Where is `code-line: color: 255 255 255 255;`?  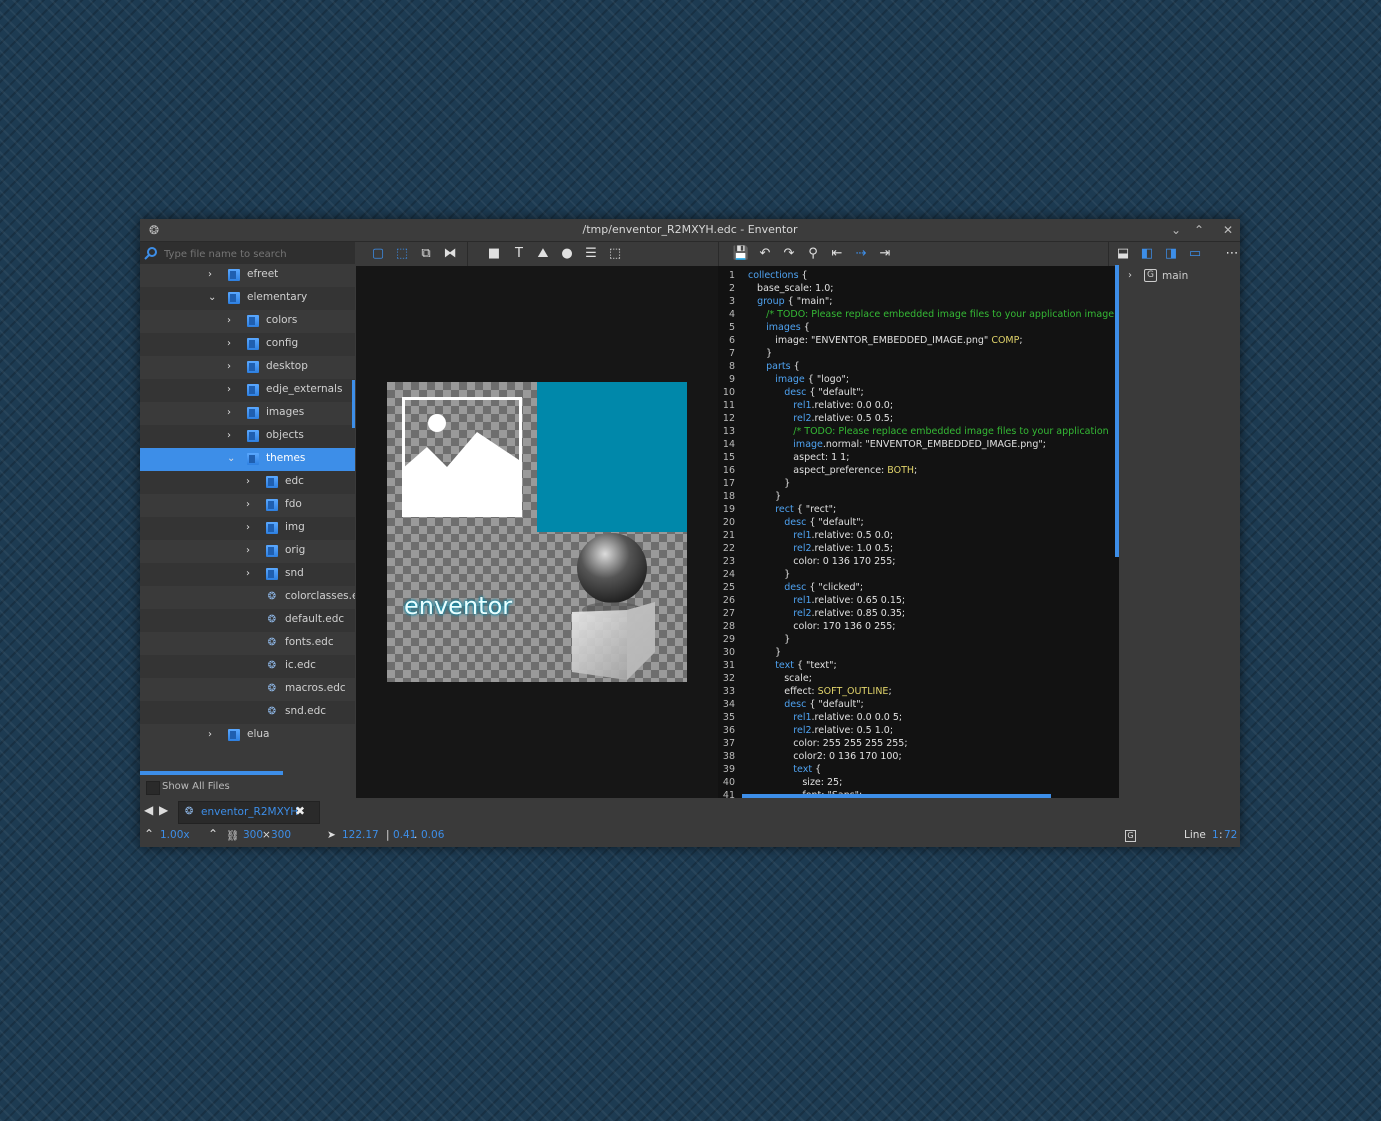
code-line: color: 255 255 255 255; is located at coordinates (827, 743).